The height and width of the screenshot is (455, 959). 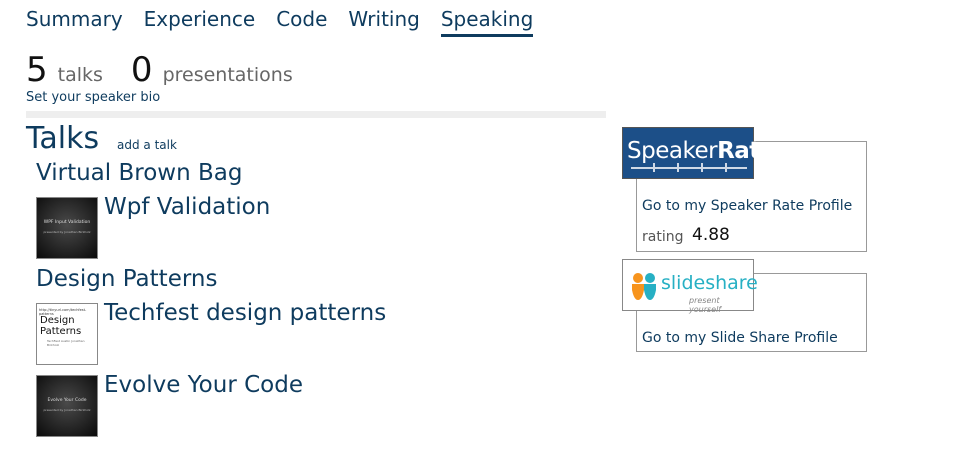 What do you see at coordinates (37, 70) in the screenshot?
I see `talks-count: 5` at bounding box center [37, 70].